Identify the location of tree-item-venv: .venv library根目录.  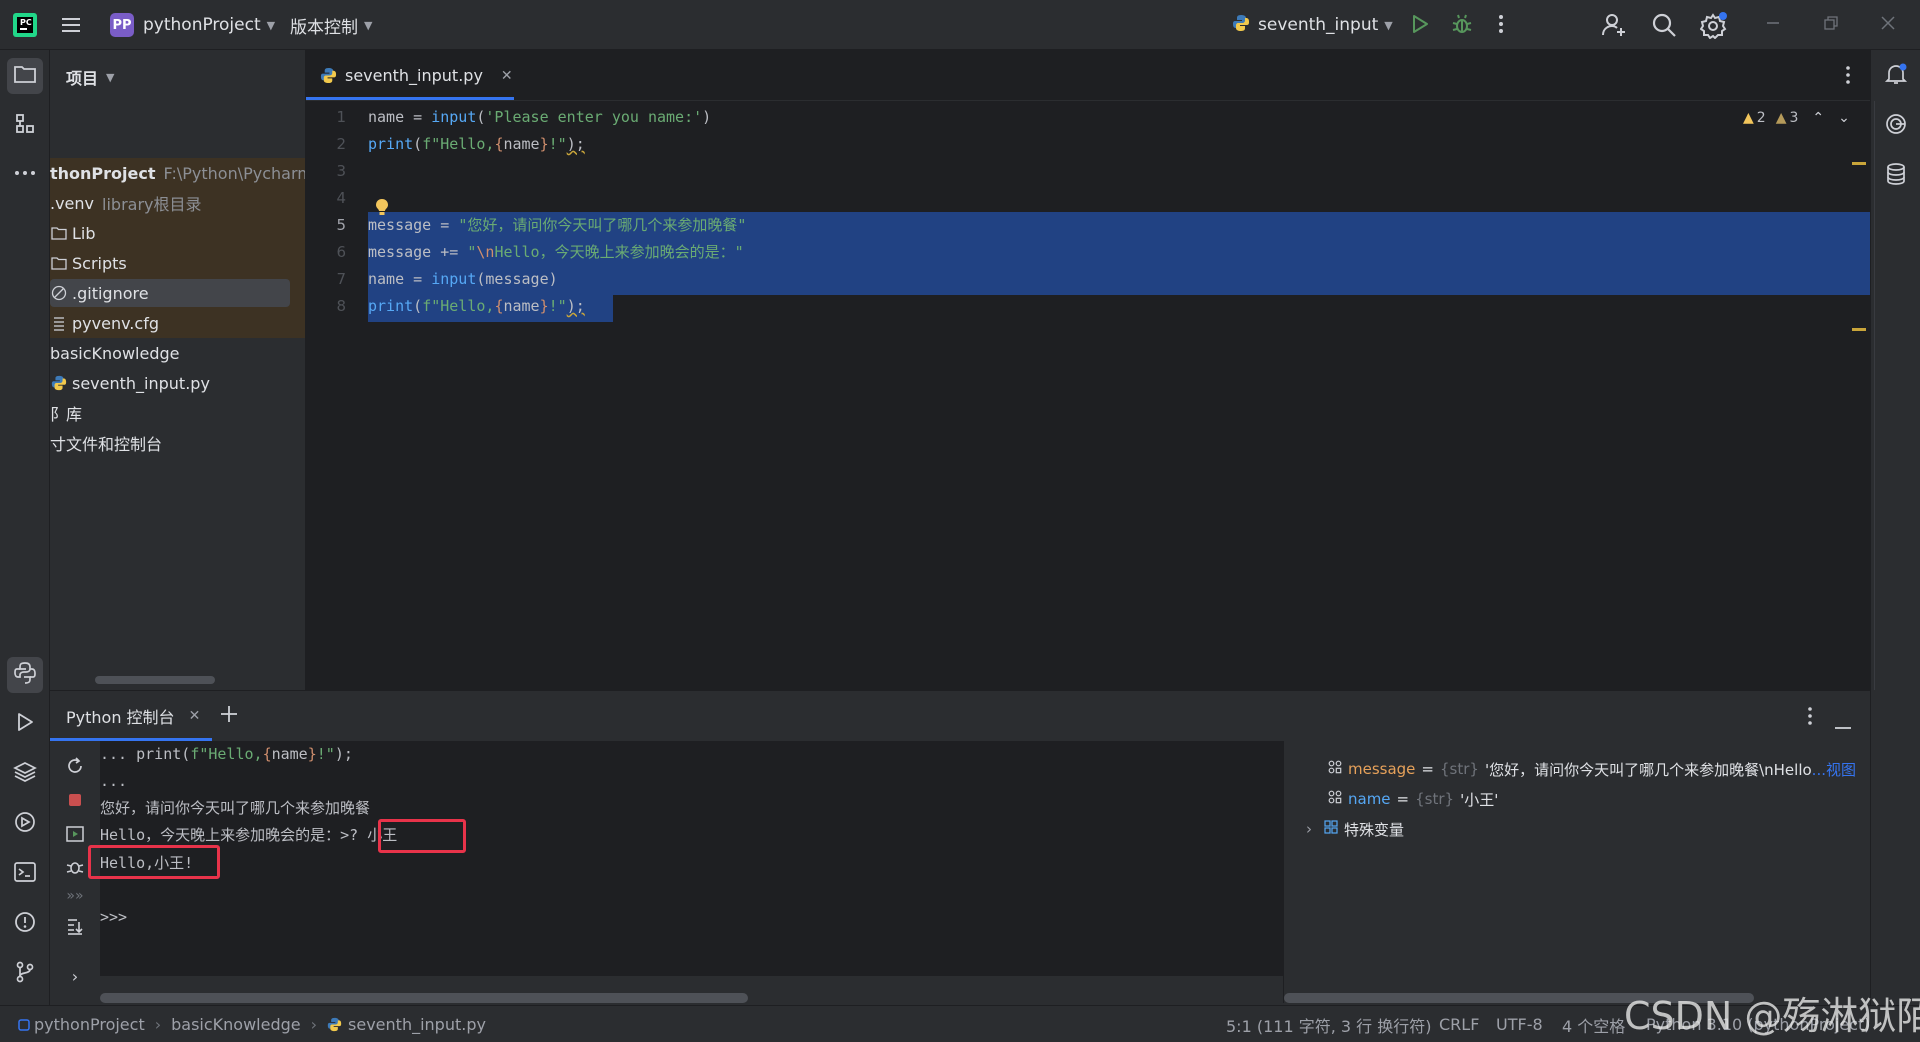
(177, 203).